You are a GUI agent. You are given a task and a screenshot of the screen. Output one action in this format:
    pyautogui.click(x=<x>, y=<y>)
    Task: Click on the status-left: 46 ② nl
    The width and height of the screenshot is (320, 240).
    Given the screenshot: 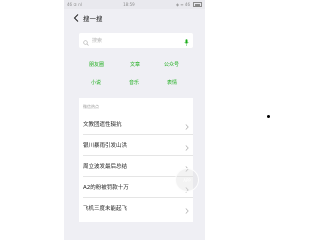 What is the action you would take?
    pyautogui.click(x=74, y=4)
    